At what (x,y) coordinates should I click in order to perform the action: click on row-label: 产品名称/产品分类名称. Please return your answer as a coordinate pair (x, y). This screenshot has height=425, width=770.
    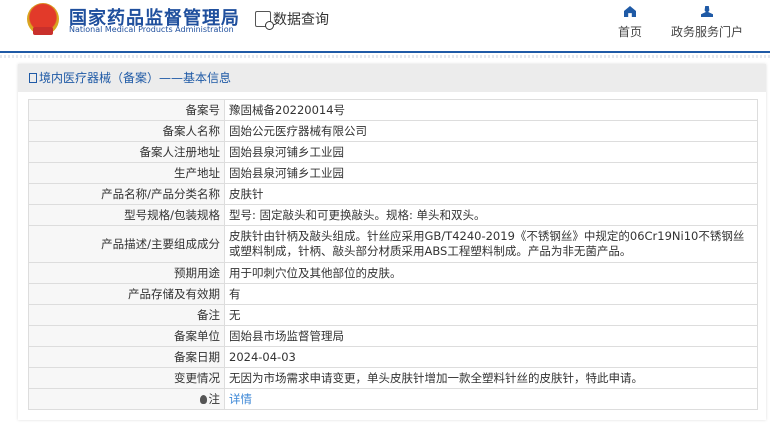
    Looking at the image, I should click on (126, 194).